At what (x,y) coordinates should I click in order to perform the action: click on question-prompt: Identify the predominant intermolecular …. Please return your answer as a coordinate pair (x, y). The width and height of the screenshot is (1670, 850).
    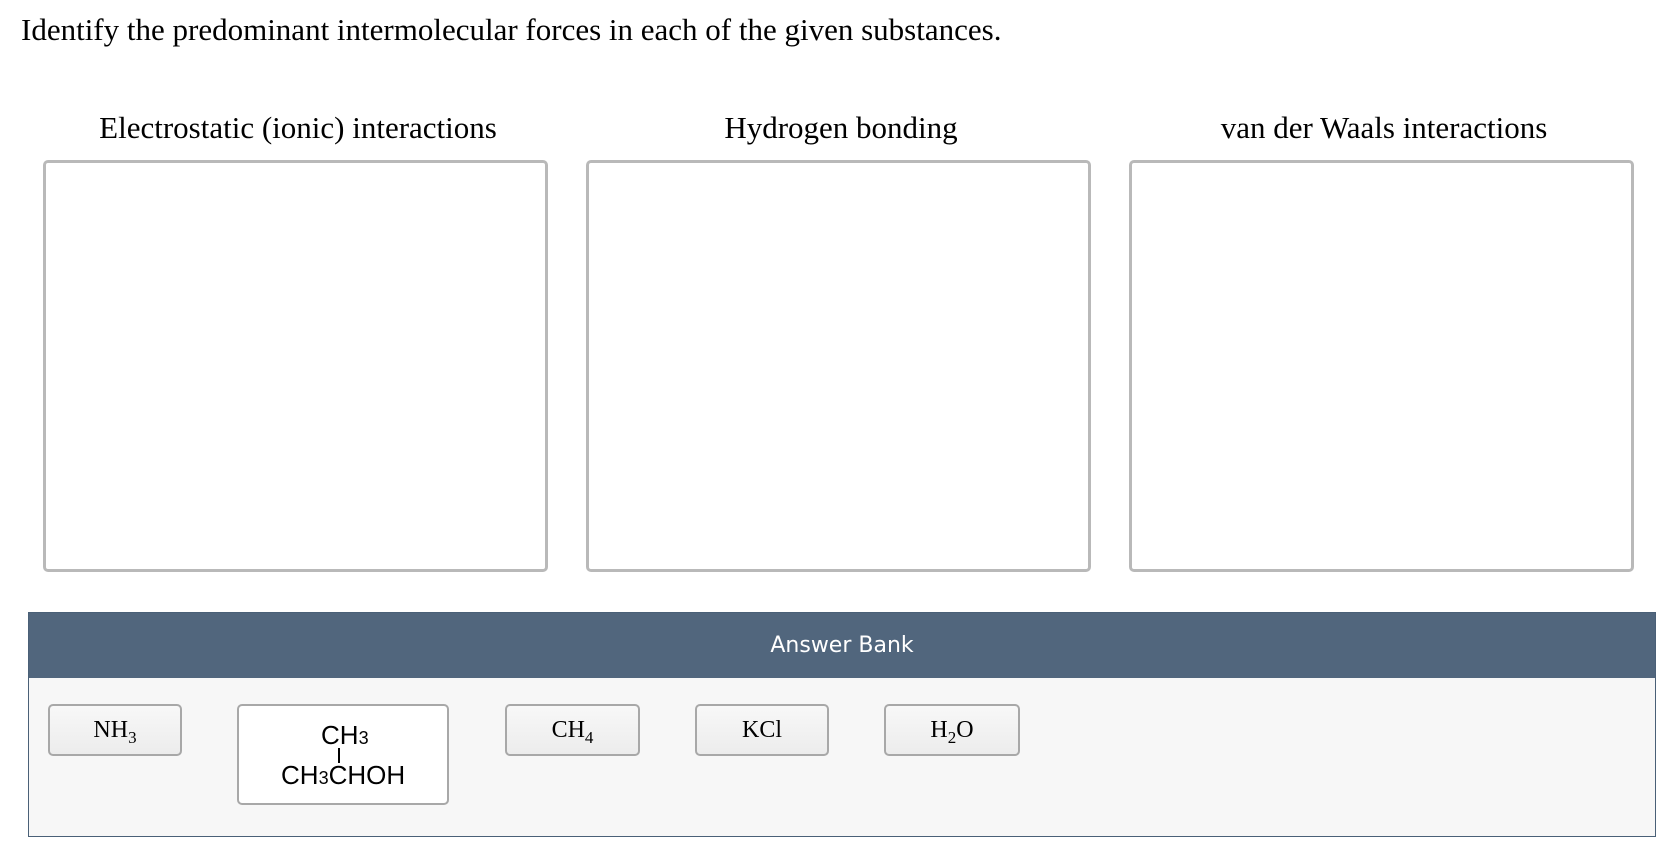
    Looking at the image, I should click on (511, 29).